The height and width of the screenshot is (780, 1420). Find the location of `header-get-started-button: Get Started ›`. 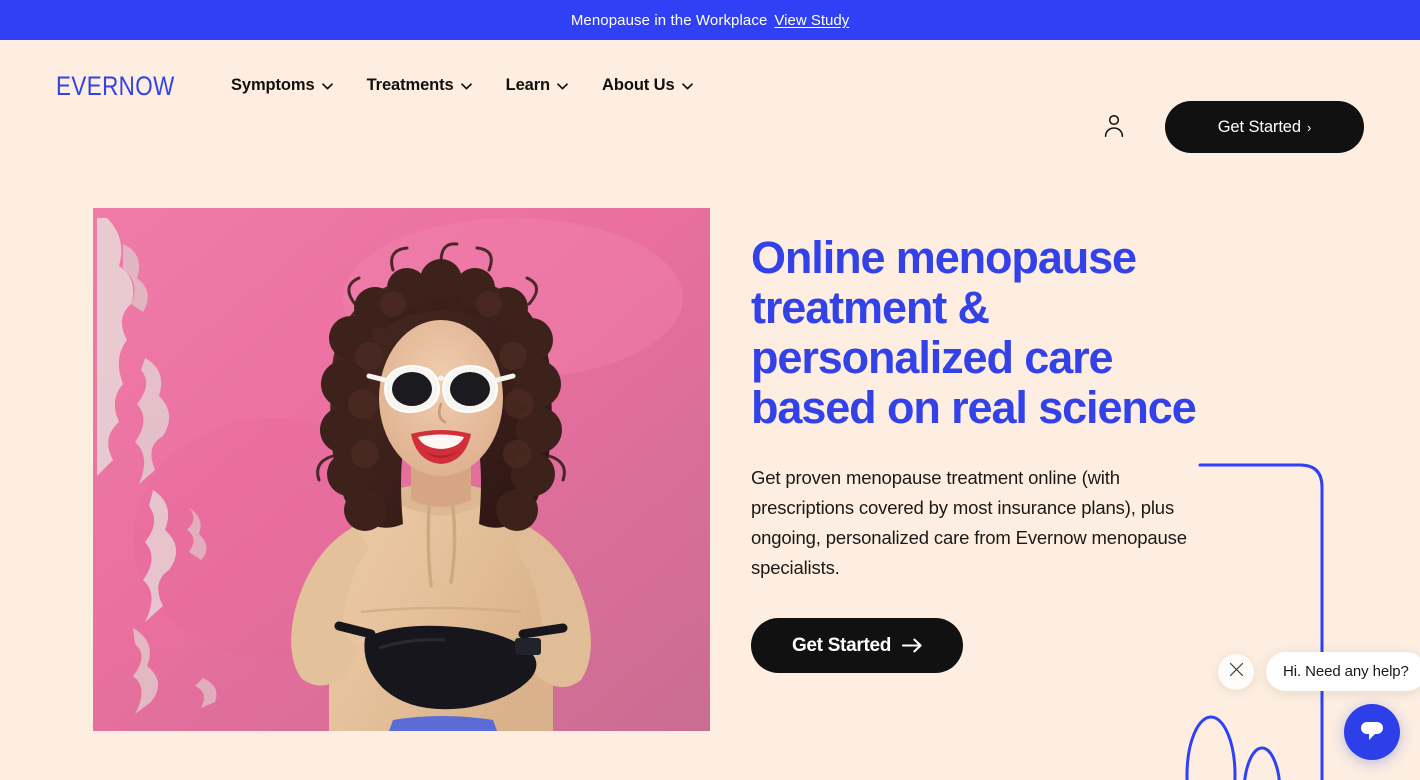

header-get-started-button: Get Started › is located at coordinates (1264, 127).